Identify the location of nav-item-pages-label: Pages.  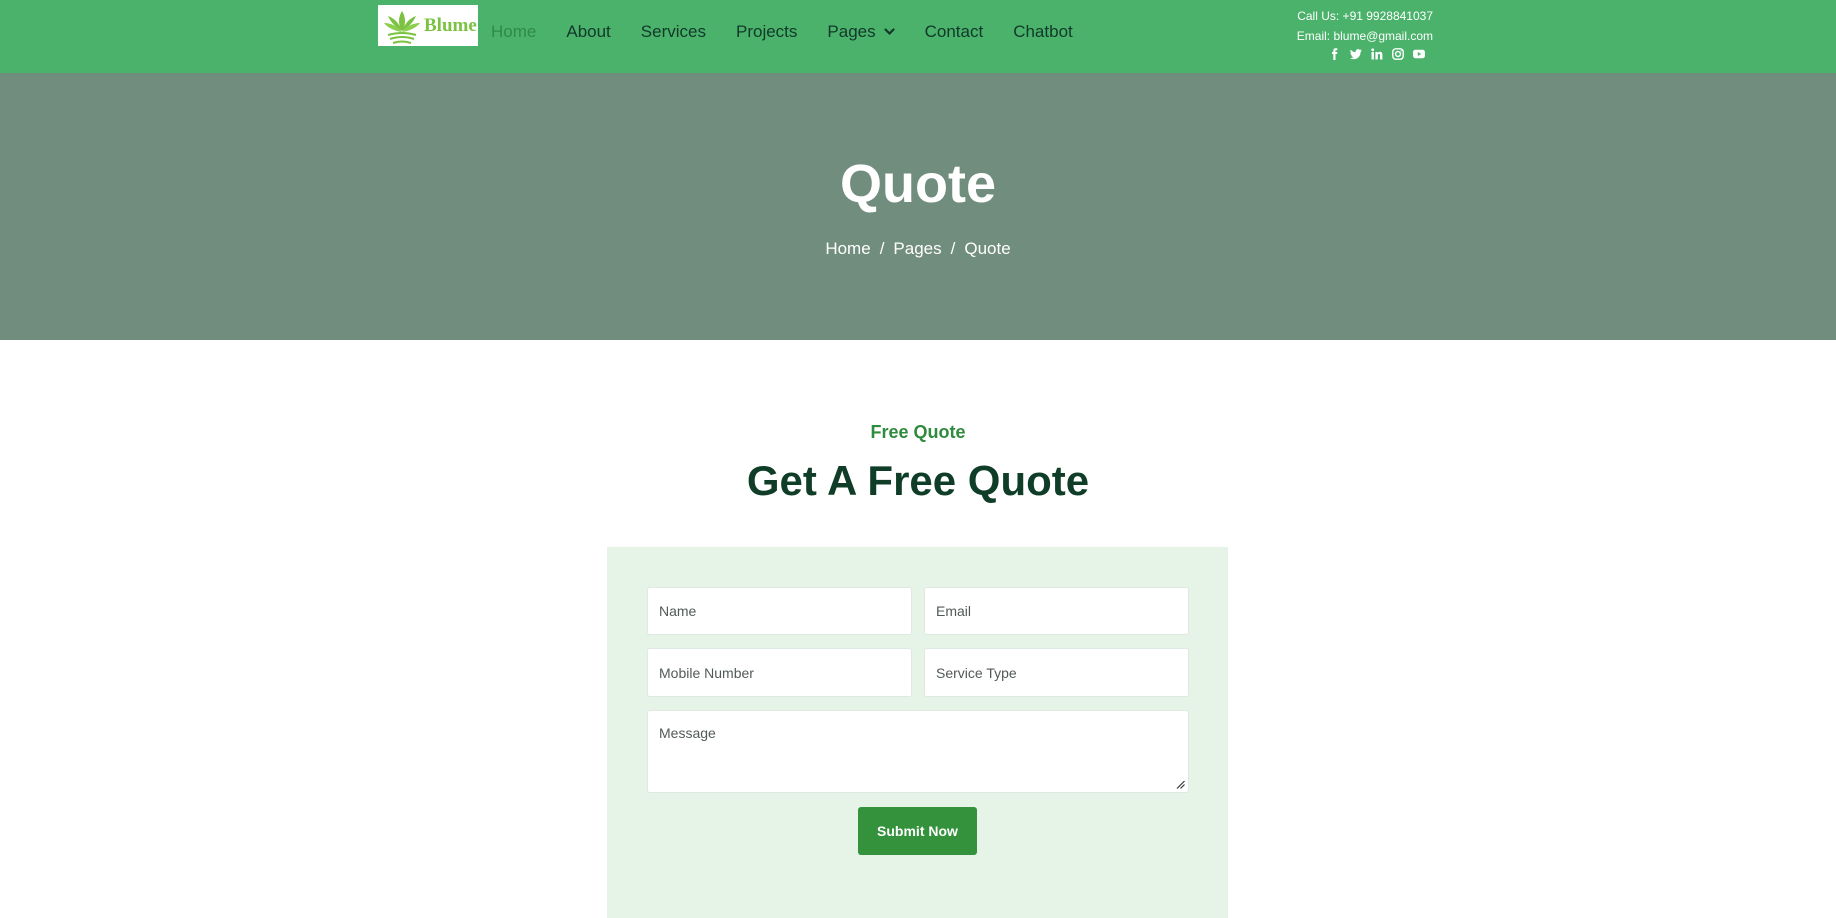
(851, 31).